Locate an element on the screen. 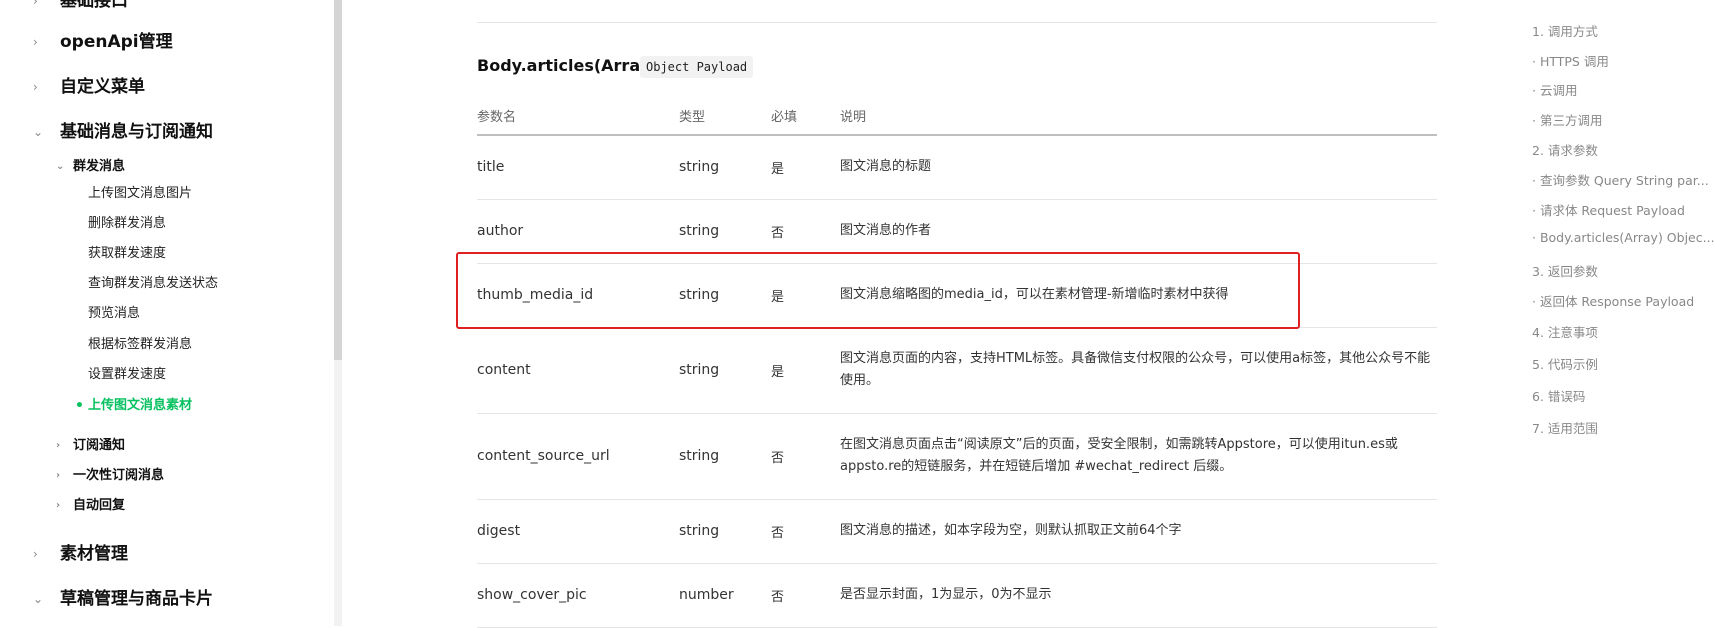 This screenshot has width=1715, height=628. section-type-badge: Object Payload is located at coordinates (697, 67).